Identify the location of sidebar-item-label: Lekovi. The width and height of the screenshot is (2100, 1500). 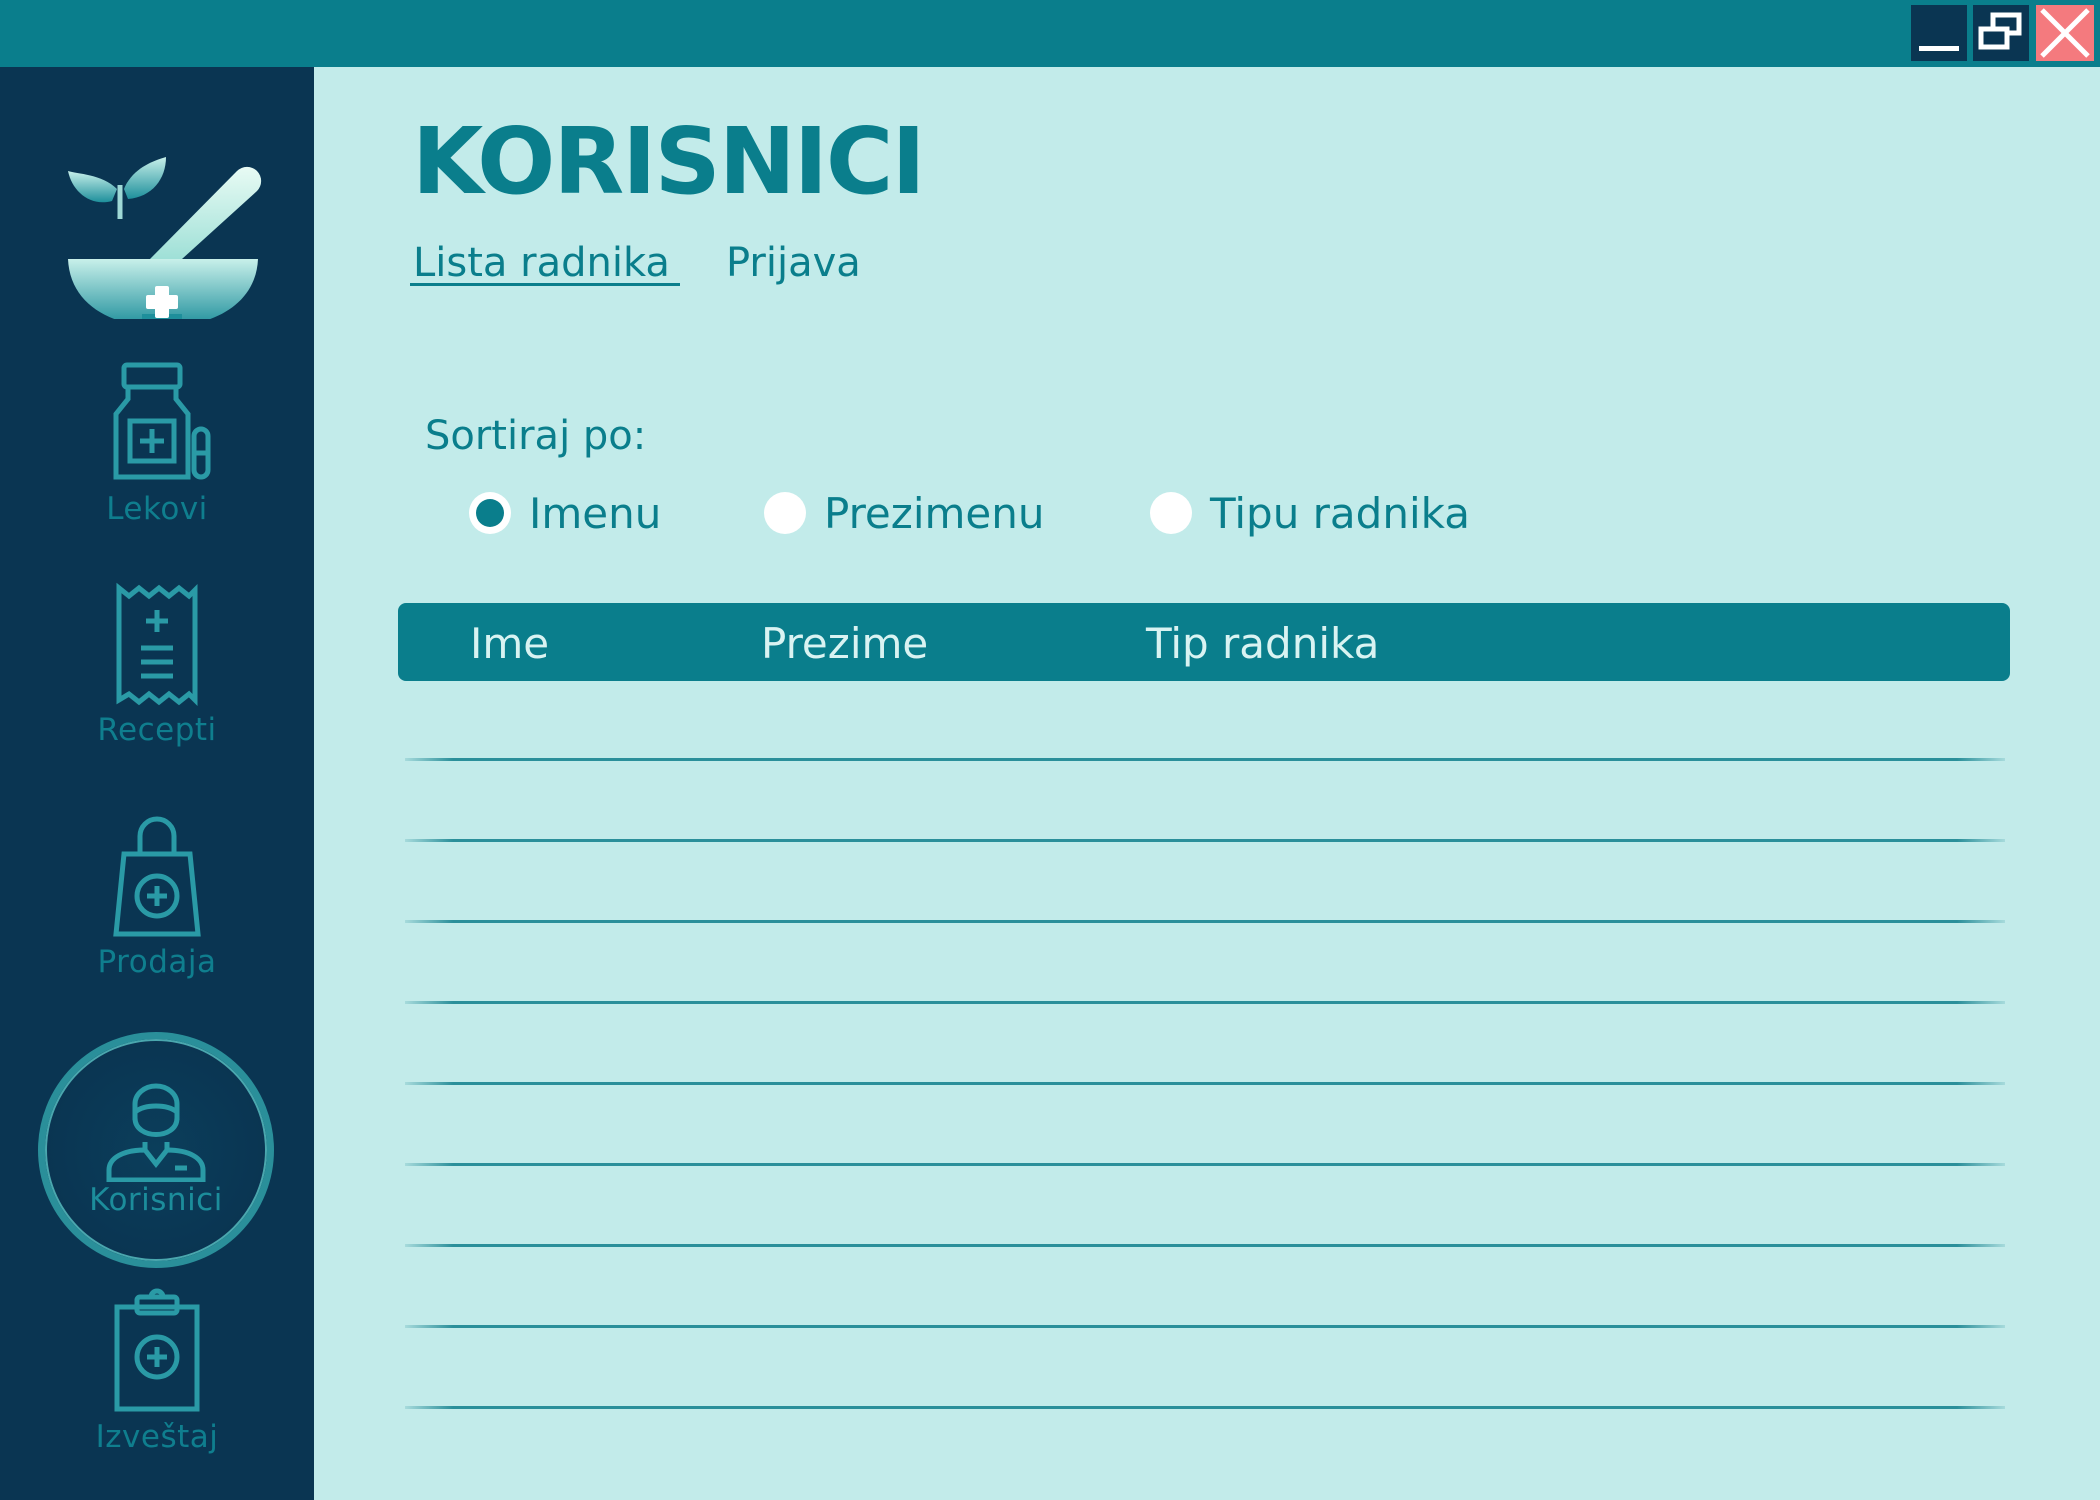
(157, 509).